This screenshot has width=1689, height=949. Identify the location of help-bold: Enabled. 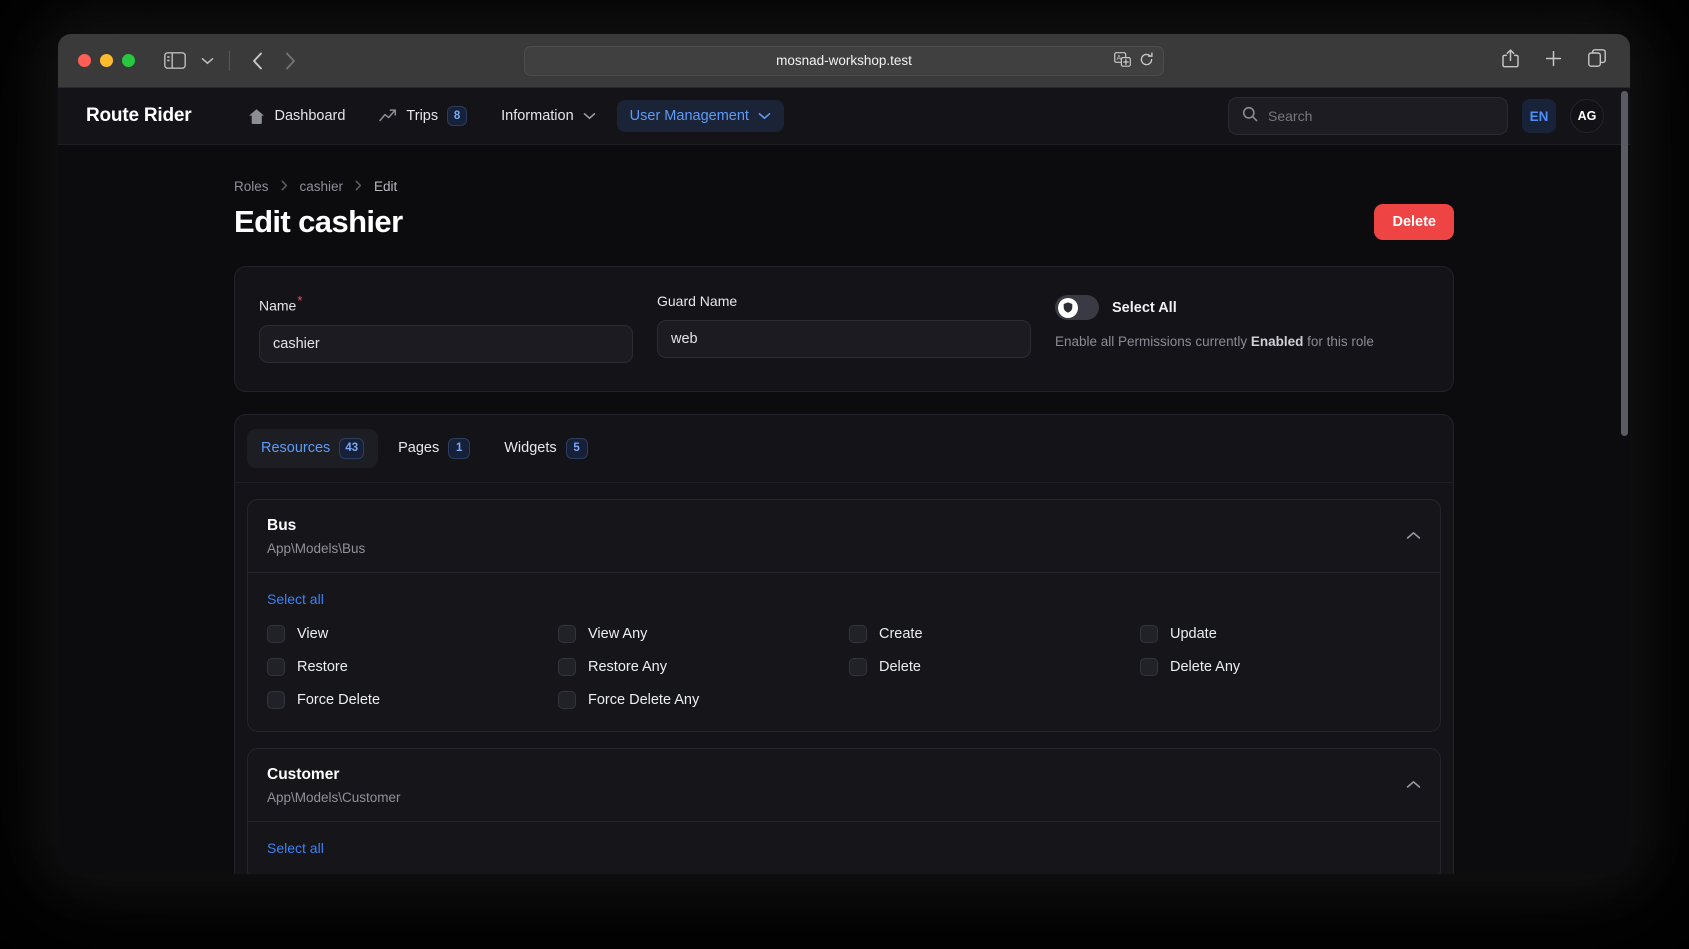
(1277, 341).